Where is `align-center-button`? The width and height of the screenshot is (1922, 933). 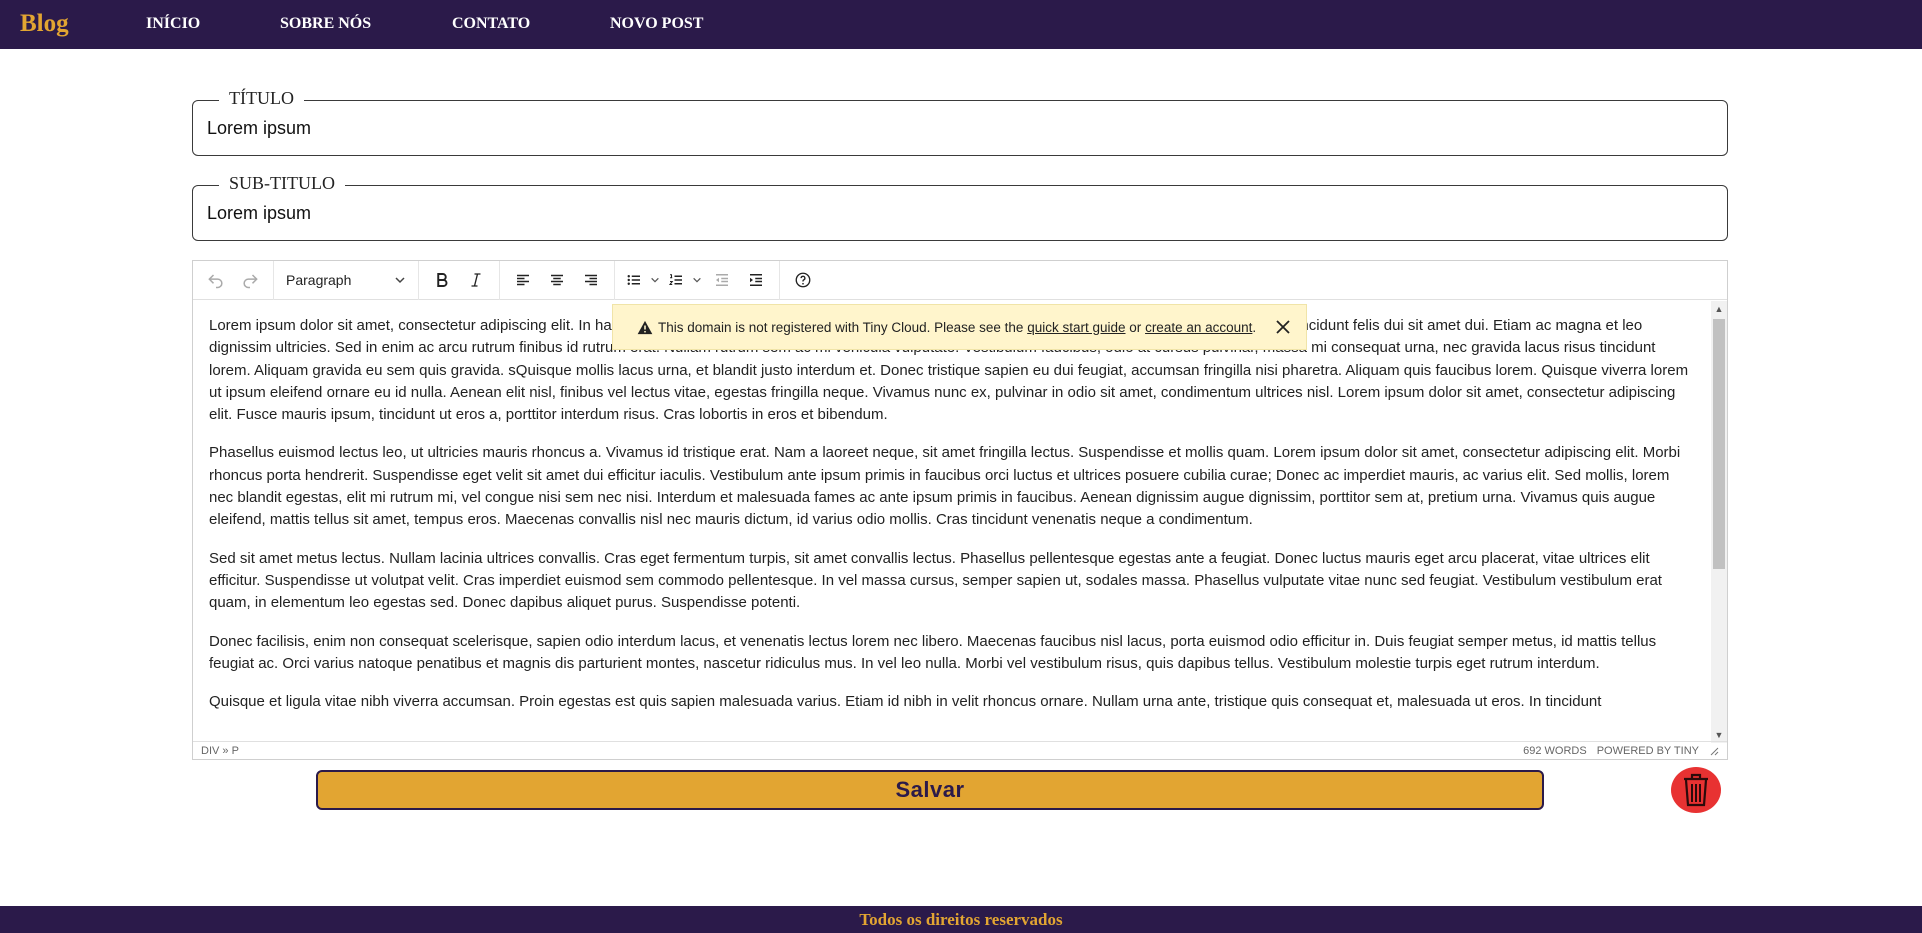
align-center-button is located at coordinates (557, 280).